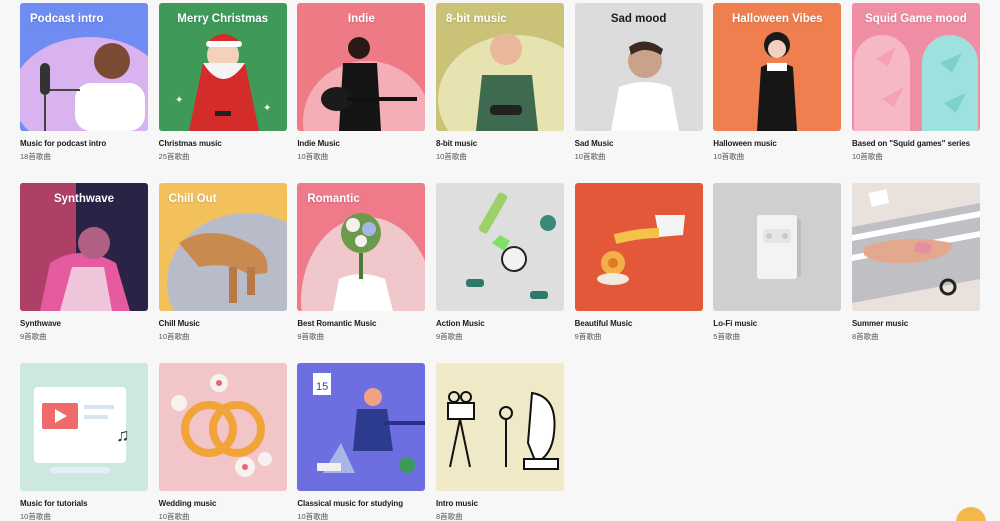 The height and width of the screenshot is (521, 1000). What do you see at coordinates (67, 19) in the screenshot?
I see `cover-title: Podcast intro` at bounding box center [67, 19].